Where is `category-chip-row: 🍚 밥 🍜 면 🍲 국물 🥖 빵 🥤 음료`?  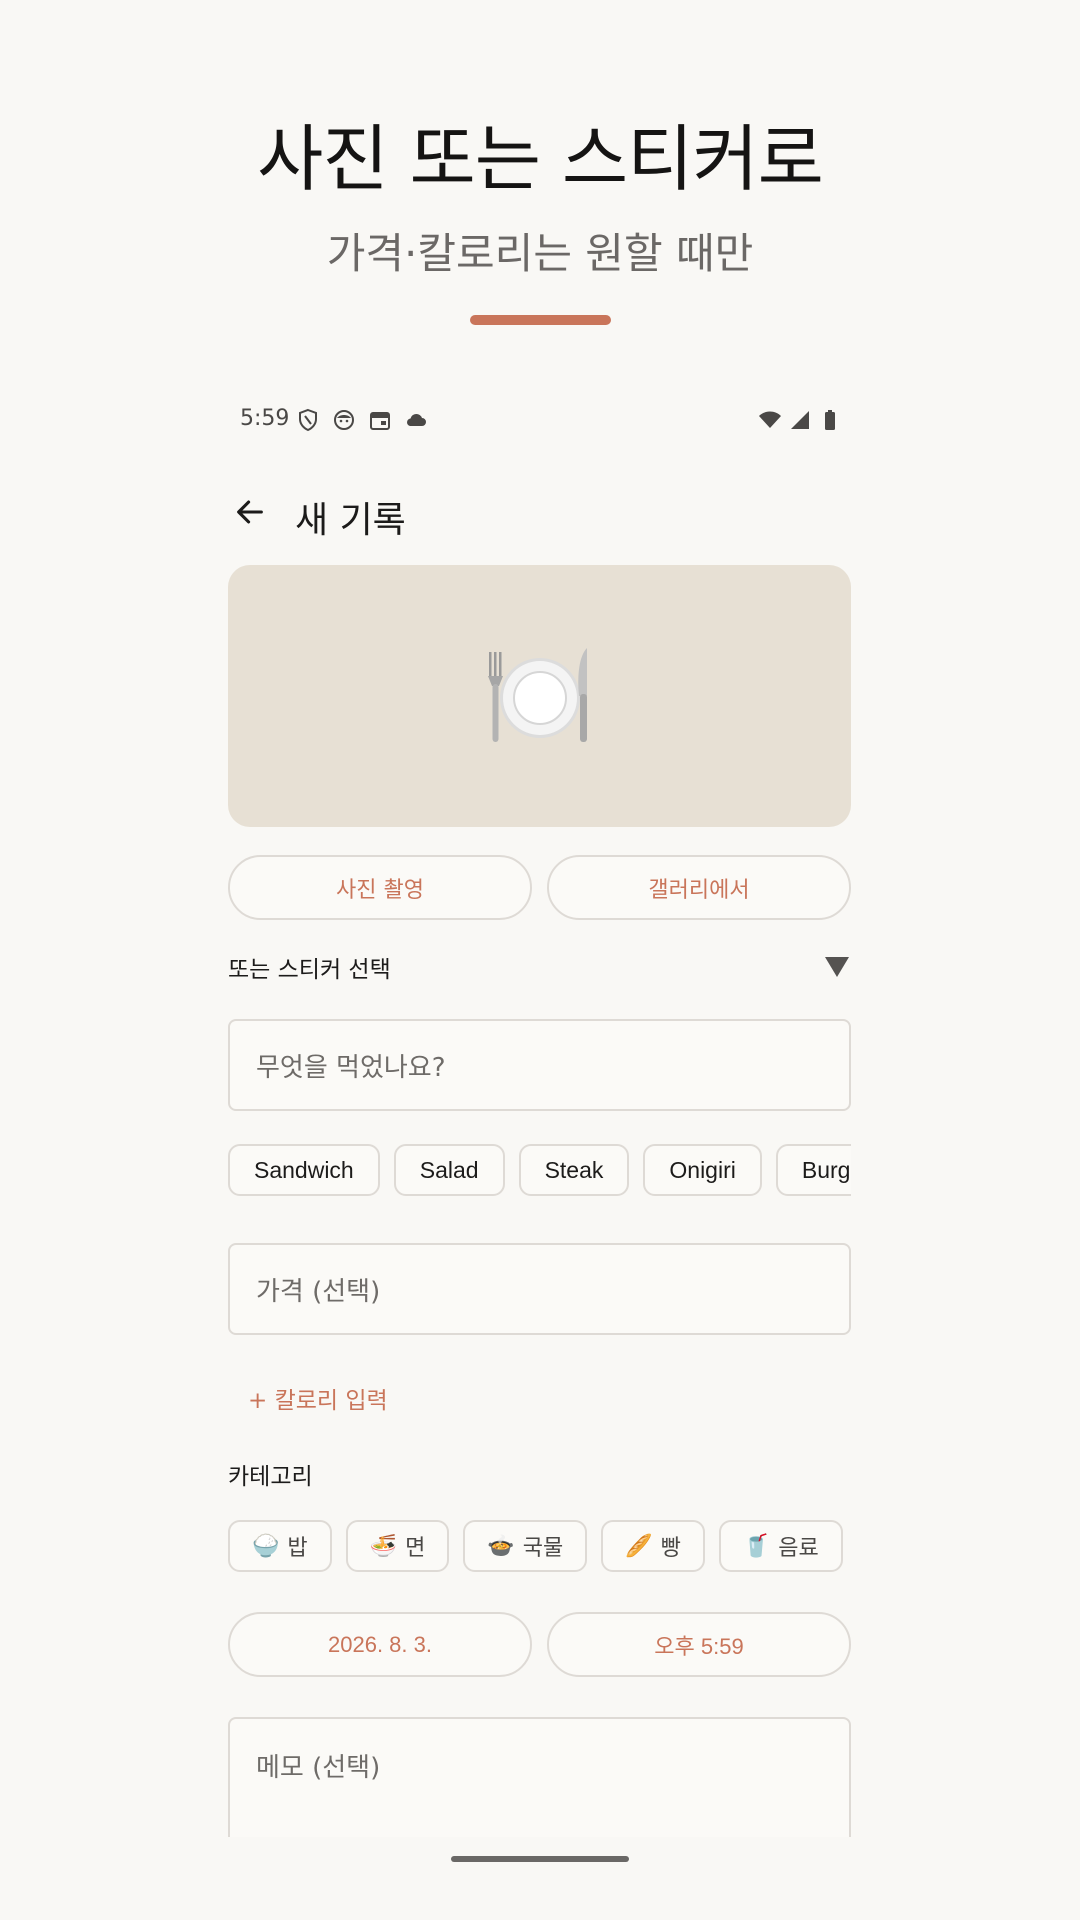 category-chip-row: 🍚 밥 🍜 면 🍲 국물 🥖 빵 🥤 음료 is located at coordinates (539, 1546).